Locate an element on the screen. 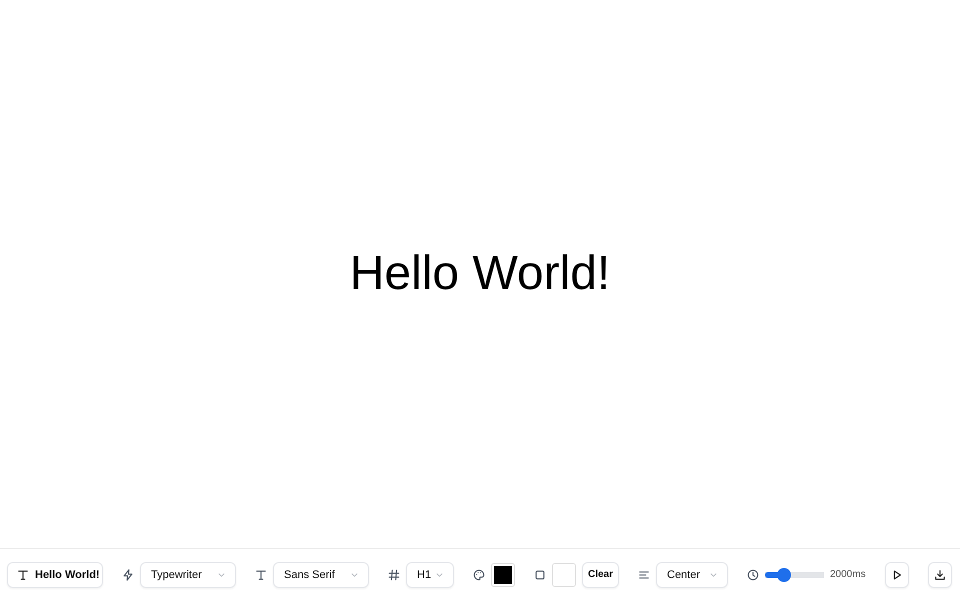 This screenshot has height=600, width=960. heading-select: H1 is located at coordinates (430, 575).